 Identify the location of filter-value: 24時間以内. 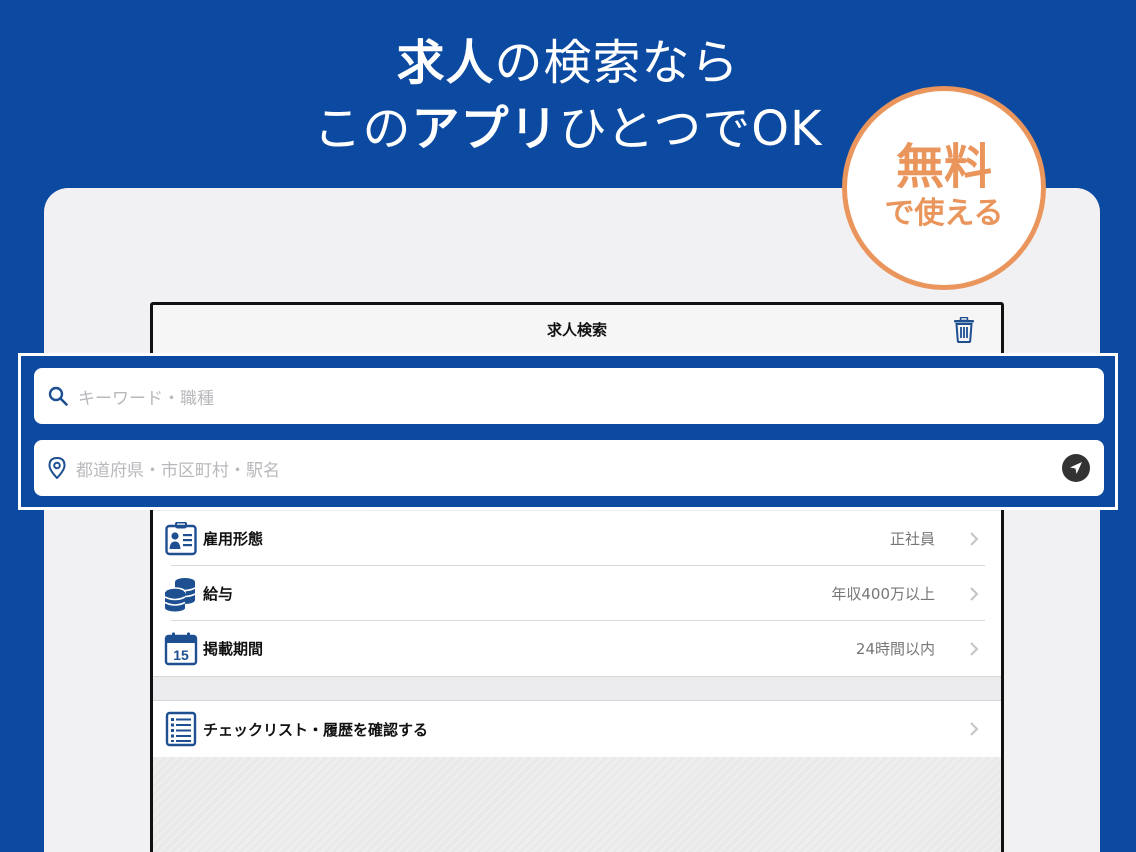
(895, 649).